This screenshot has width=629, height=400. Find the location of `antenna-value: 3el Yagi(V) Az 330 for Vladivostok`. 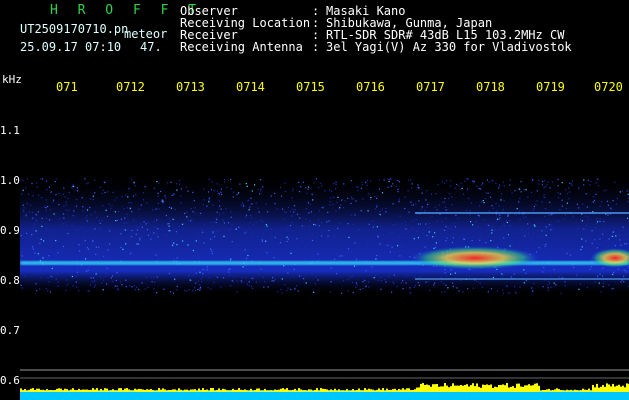

antenna-value: 3el Yagi(V) Az 330 for Vladivostok is located at coordinates (449, 47).